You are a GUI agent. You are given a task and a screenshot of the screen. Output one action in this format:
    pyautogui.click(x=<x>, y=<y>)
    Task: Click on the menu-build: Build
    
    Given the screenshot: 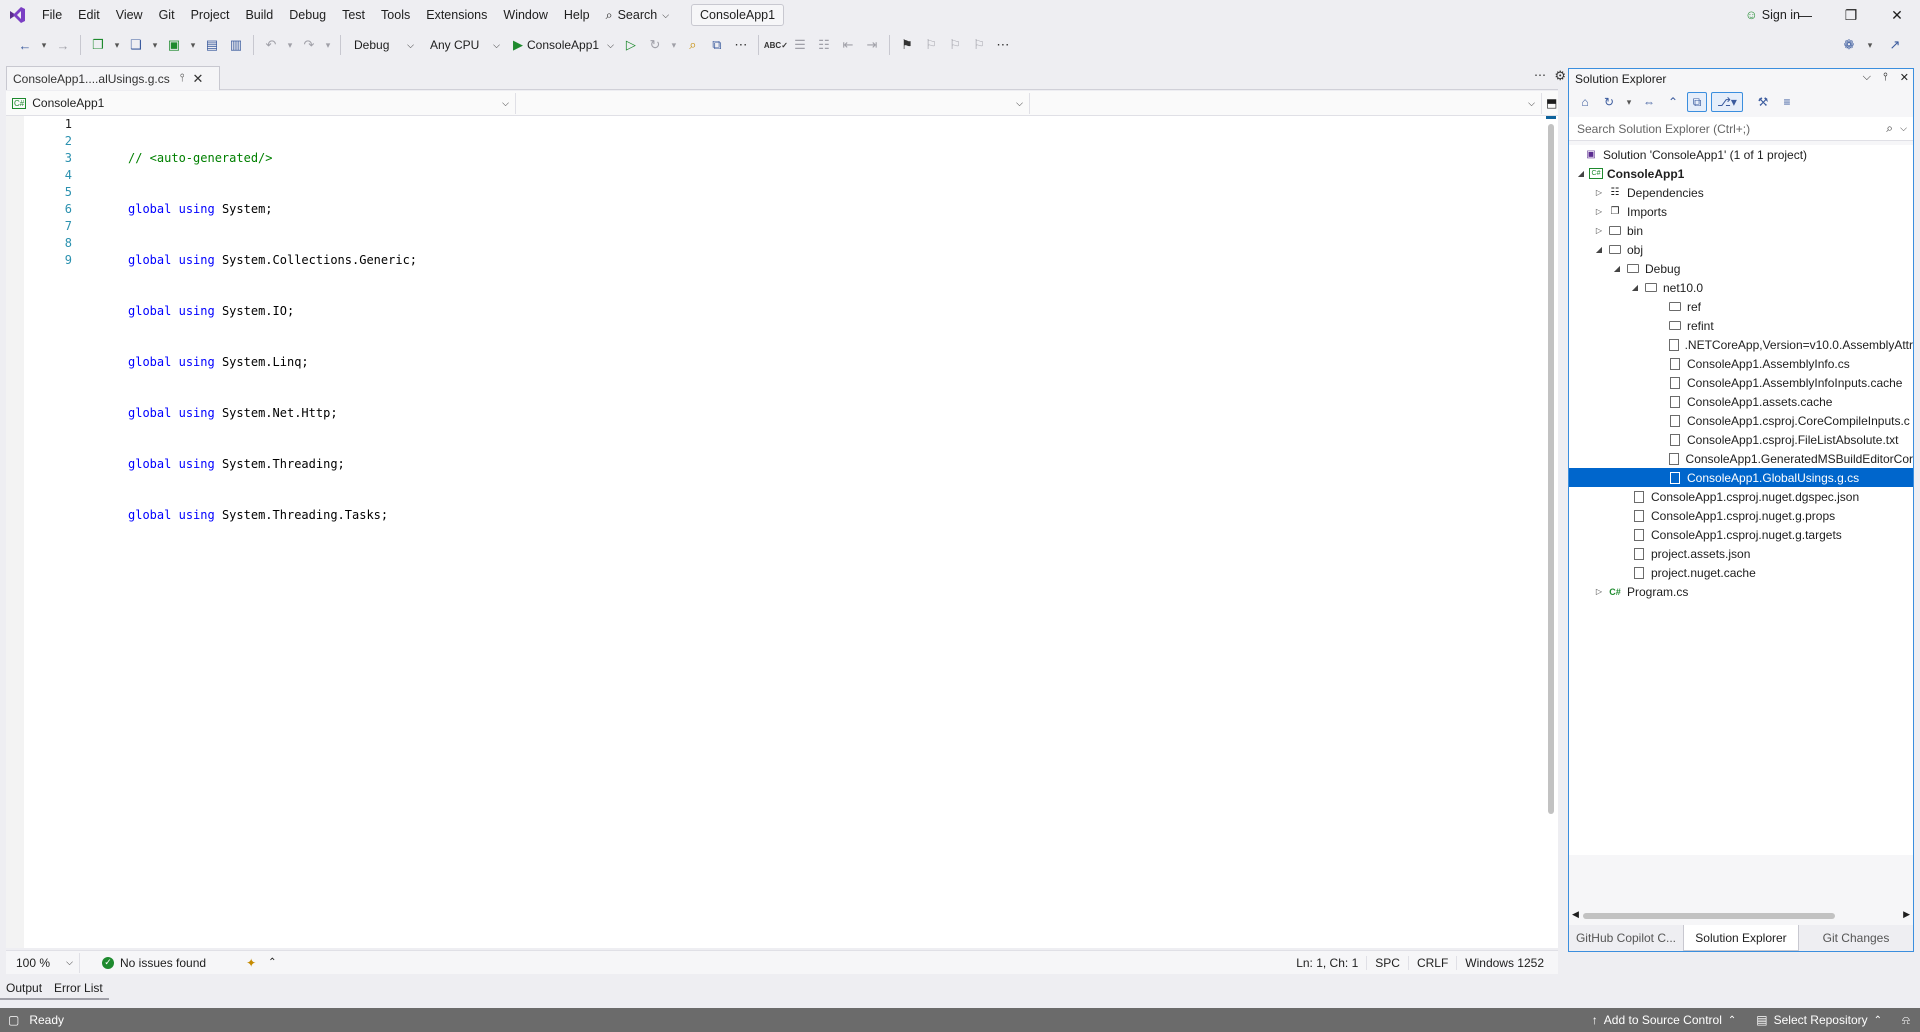 What is the action you would take?
    pyautogui.click(x=259, y=15)
    